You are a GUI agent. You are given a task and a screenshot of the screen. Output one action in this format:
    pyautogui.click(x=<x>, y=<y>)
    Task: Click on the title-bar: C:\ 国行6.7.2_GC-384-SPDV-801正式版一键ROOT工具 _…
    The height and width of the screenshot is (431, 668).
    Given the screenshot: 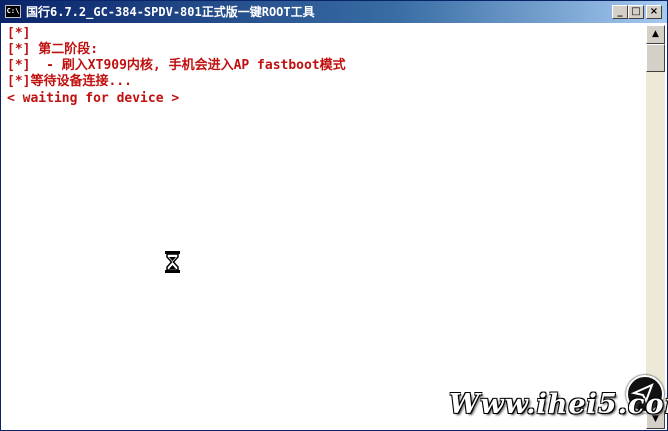 What is the action you would take?
    pyautogui.click(x=334, y=12)
    